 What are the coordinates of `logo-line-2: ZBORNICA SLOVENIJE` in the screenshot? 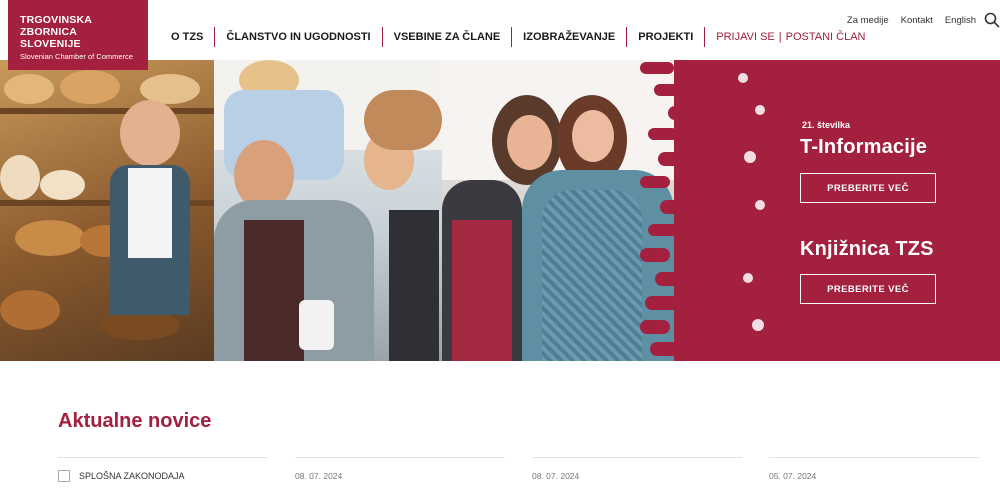 It's located at (50, 38).